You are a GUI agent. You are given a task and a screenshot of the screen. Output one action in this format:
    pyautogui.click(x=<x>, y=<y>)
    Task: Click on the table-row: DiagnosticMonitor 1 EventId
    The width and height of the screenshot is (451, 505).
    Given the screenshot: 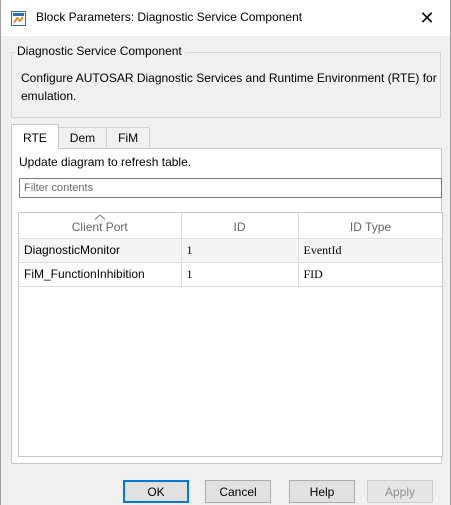 What is the action you would take?
    pyautogui.click(x=230, y=250)
    